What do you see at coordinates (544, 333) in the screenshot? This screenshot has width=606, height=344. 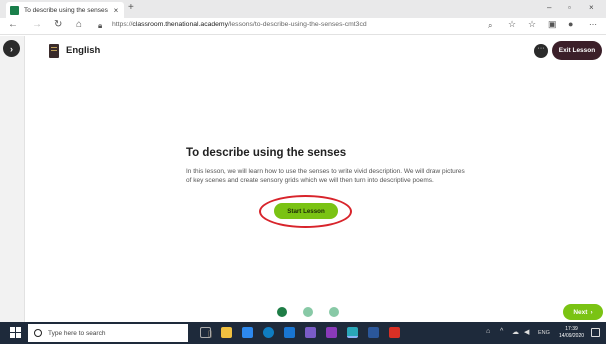 I see `tray-language: ENG` at bounding box center [544, 333].